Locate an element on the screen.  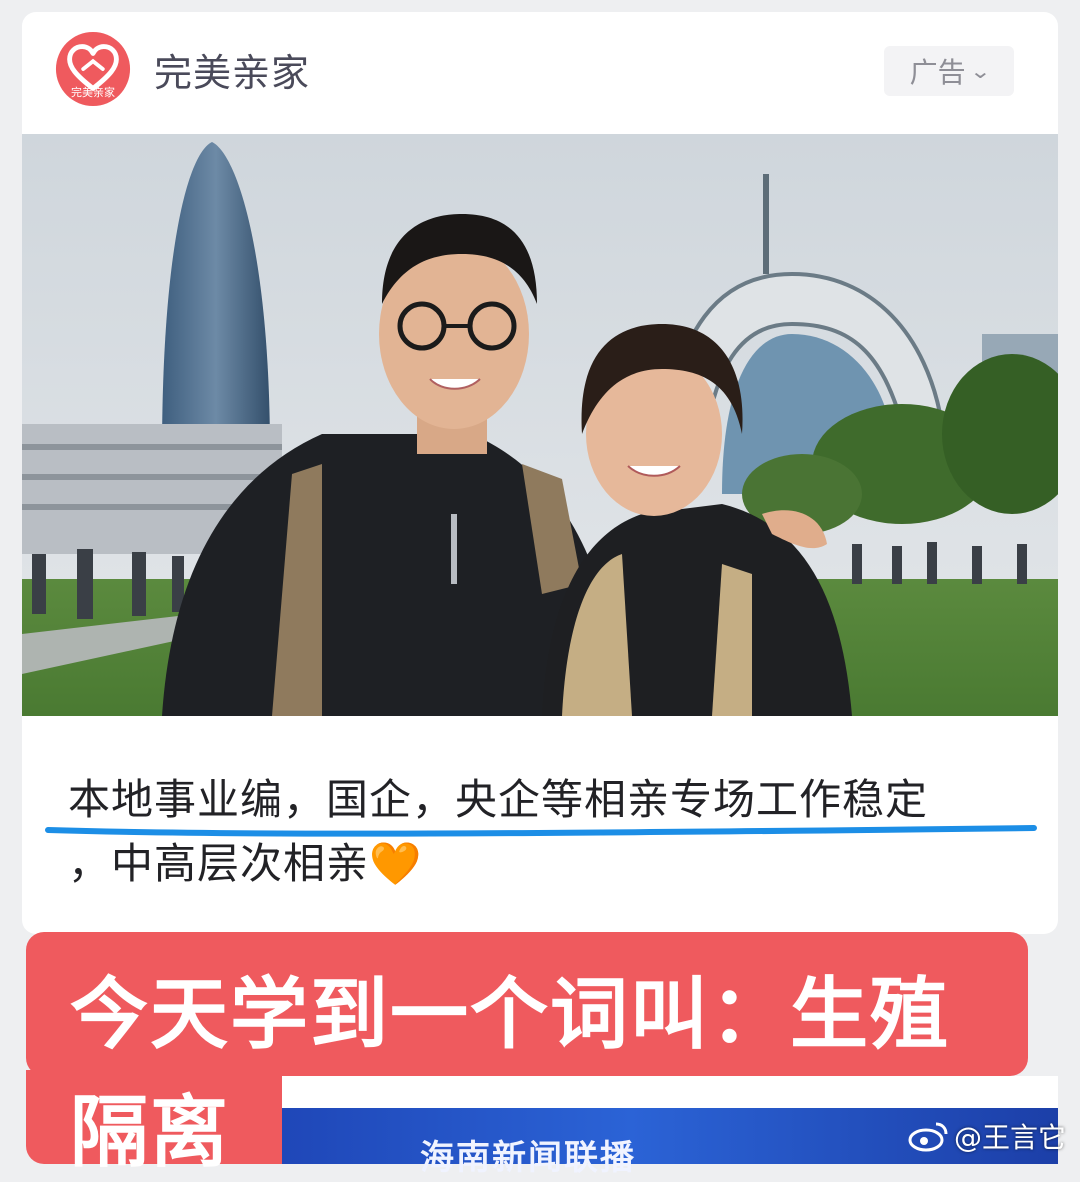
ad-header: 完美亲家 完美亲家 广告 ⌄ is located at coordinates (540, 73).